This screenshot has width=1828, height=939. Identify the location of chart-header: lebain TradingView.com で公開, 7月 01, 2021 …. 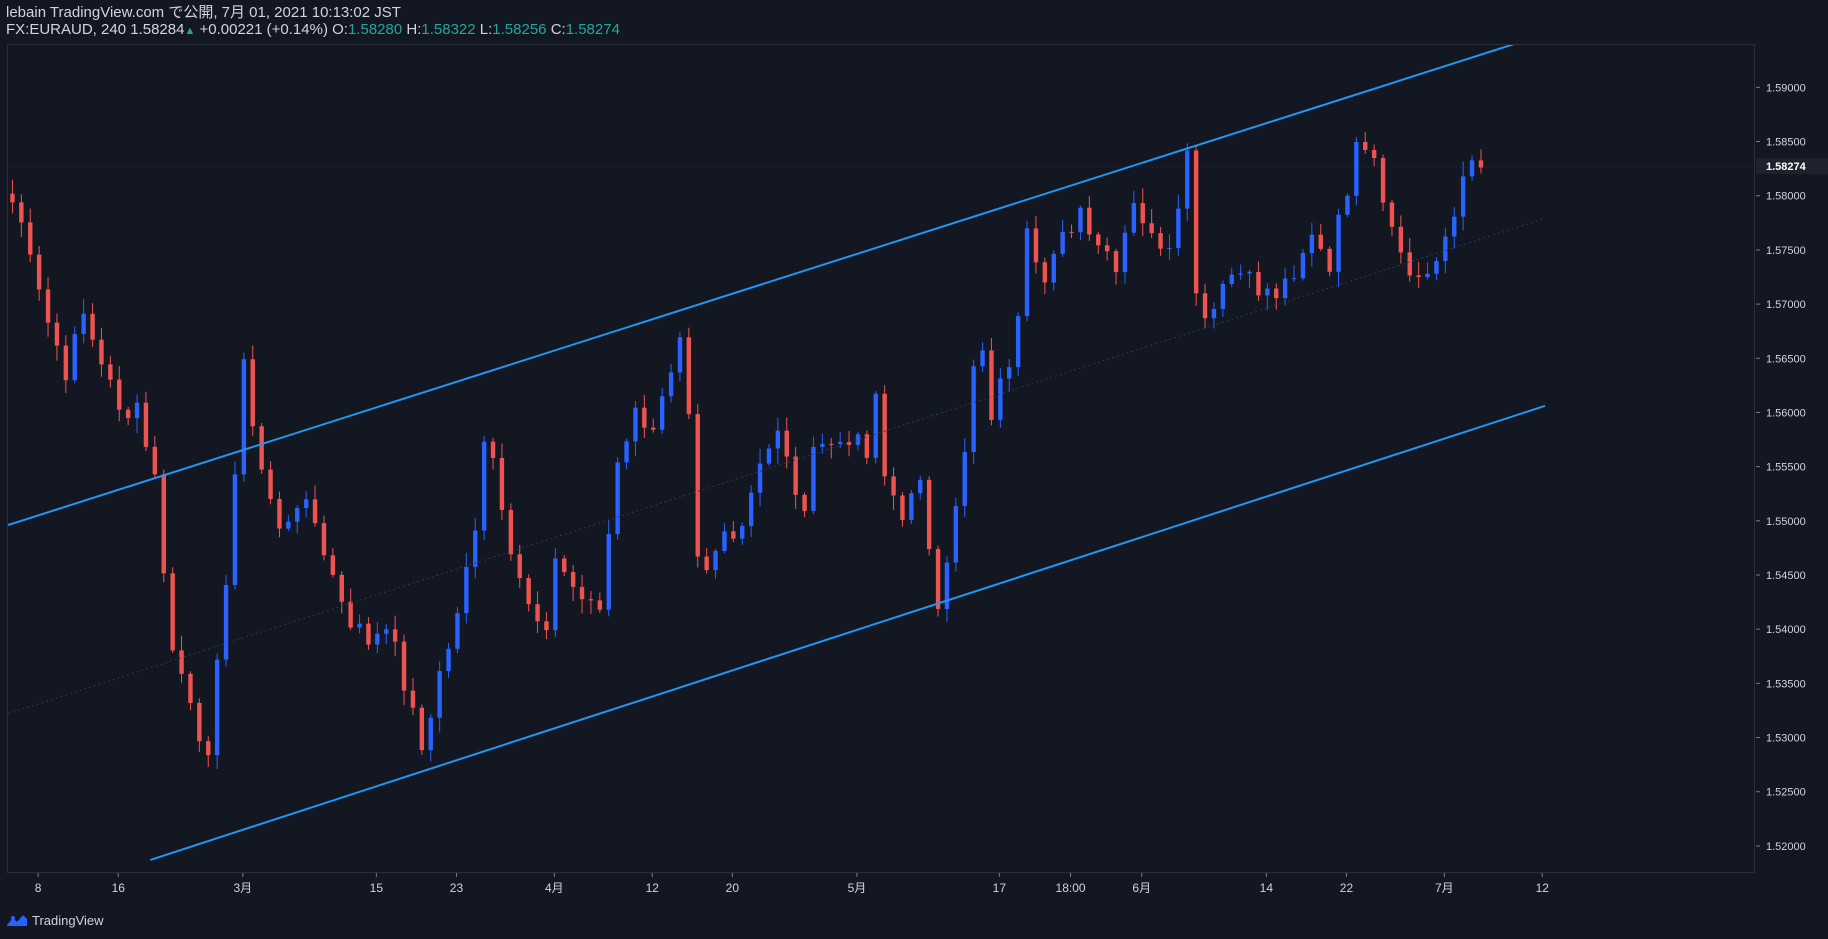
(313, 22).